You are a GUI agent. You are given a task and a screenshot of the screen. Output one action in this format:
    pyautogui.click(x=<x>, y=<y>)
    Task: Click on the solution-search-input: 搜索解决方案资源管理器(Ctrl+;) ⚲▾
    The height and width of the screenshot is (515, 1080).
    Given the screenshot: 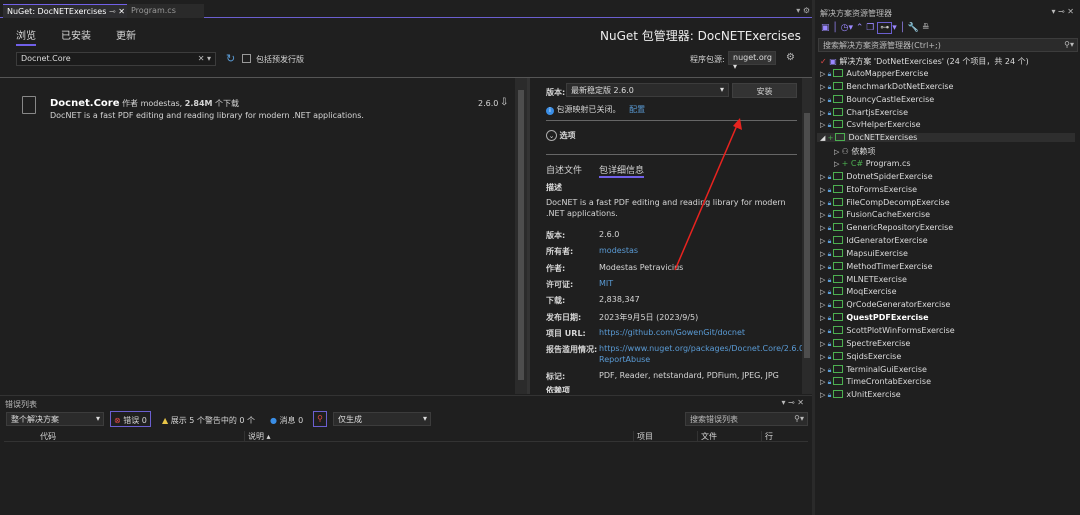 What is the action you would take?
    pyautogui.click(x=948, y=45)
    